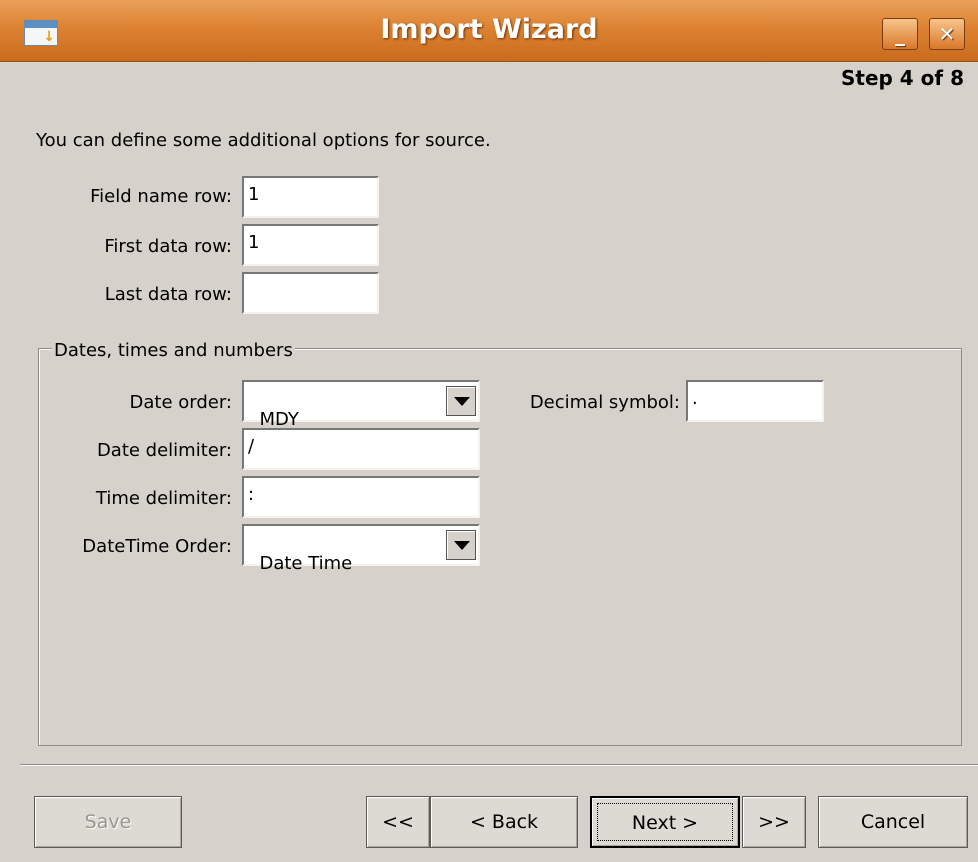  I want to click on datetime-order-select: Date Time, so click(361, 549).